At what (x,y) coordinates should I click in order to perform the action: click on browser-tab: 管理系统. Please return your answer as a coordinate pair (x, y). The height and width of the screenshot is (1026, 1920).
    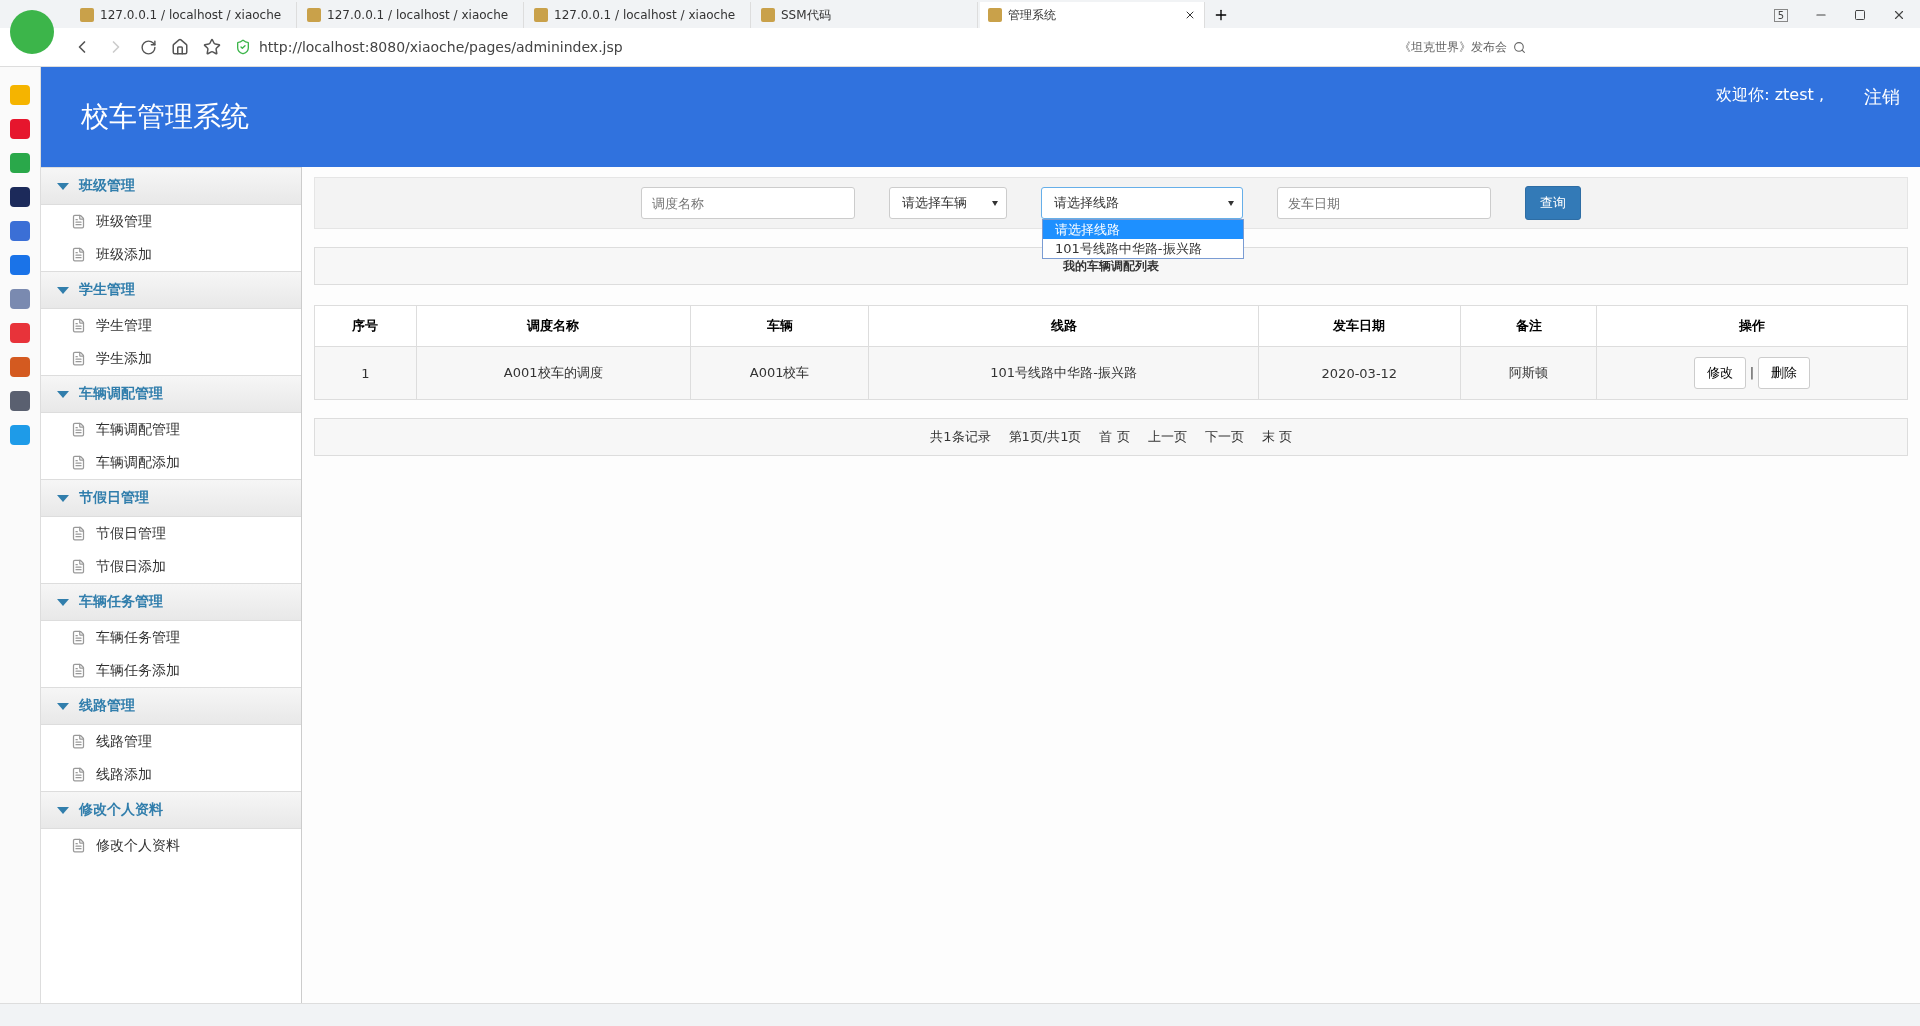
    Looking at the image, I should click on (1092, 15).